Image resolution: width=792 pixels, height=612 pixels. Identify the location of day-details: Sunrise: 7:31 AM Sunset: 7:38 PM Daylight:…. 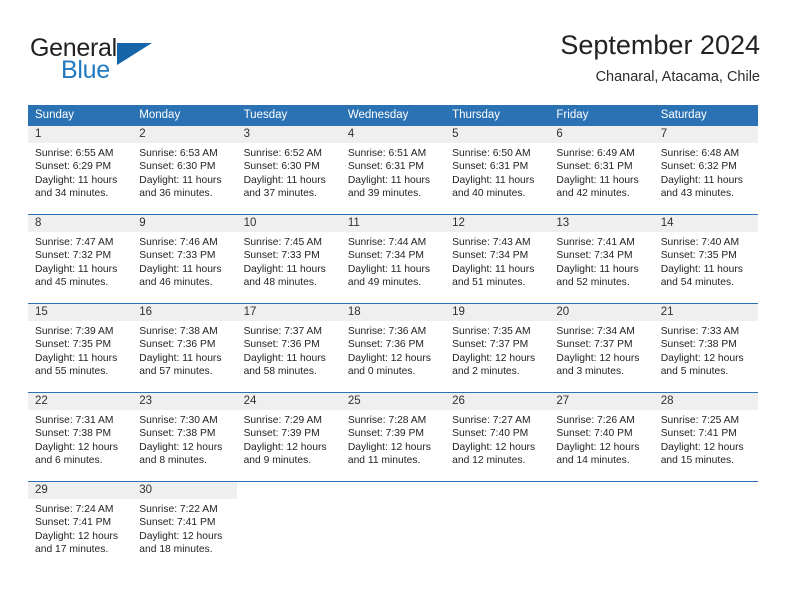
(80, 439).